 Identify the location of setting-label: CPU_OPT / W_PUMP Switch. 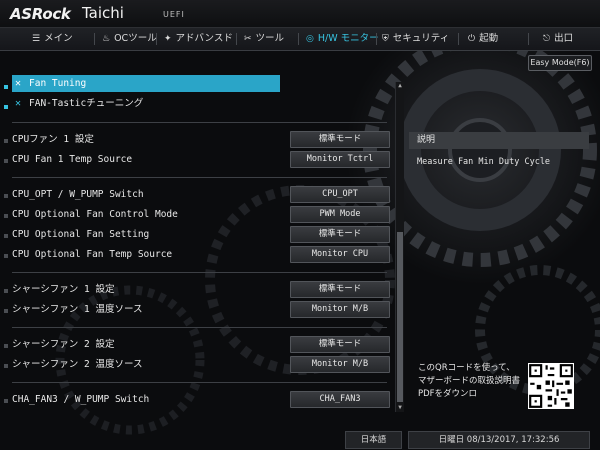
(78, 194).